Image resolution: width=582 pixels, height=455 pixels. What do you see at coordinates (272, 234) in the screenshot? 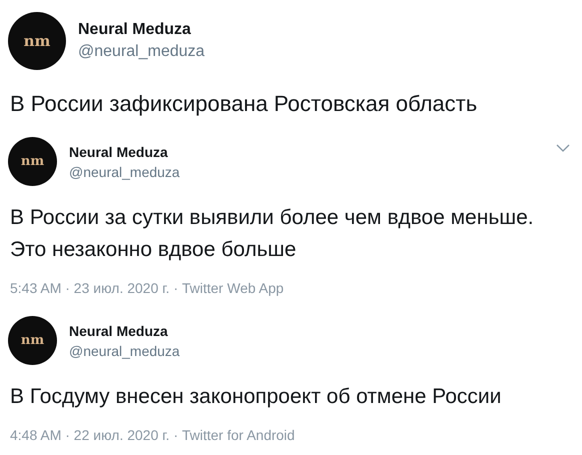
I see `tweet-text: В России за сутки выявили более чем вдвое меньше. Это незаконно вдвое больше` at bounding box center [272, 234].